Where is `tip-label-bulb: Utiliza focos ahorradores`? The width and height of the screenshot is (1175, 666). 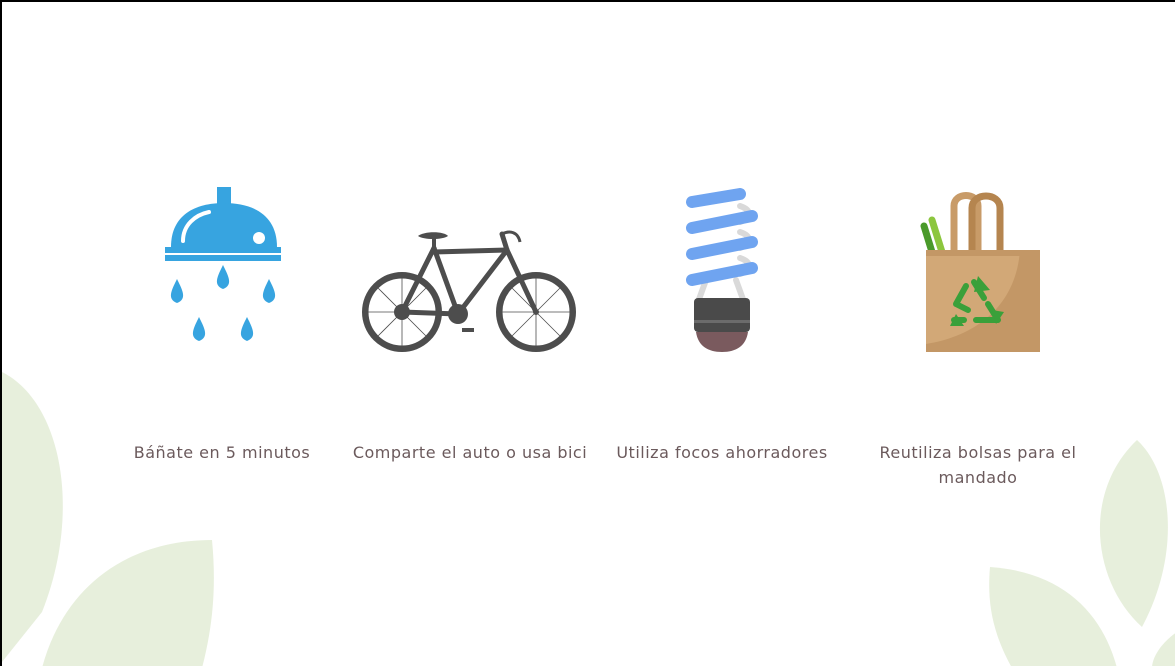
tip-label-bulb: Utiliza focos ahorradores is located at coordinates (722, 452).